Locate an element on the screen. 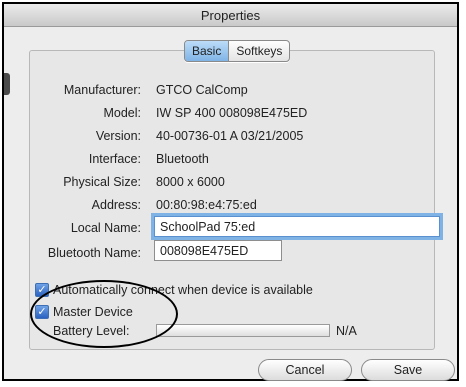 The width and height of the screenshot is (466, 387). address-label: Address: is located at coordinates (116, 205).